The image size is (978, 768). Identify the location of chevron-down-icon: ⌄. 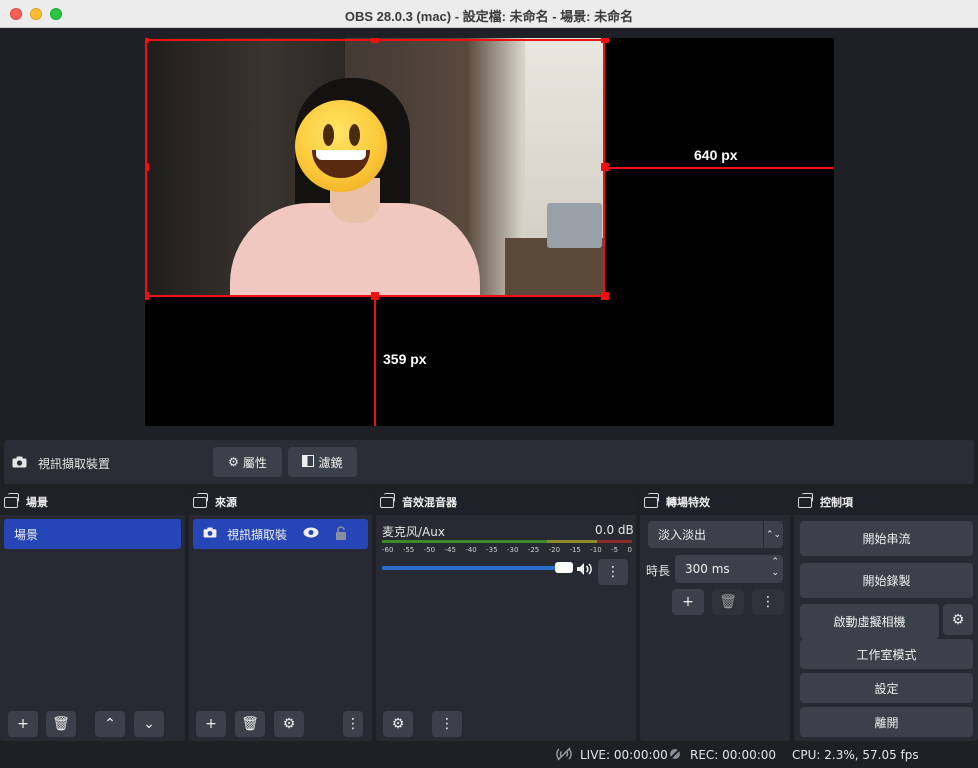
(149, 724).